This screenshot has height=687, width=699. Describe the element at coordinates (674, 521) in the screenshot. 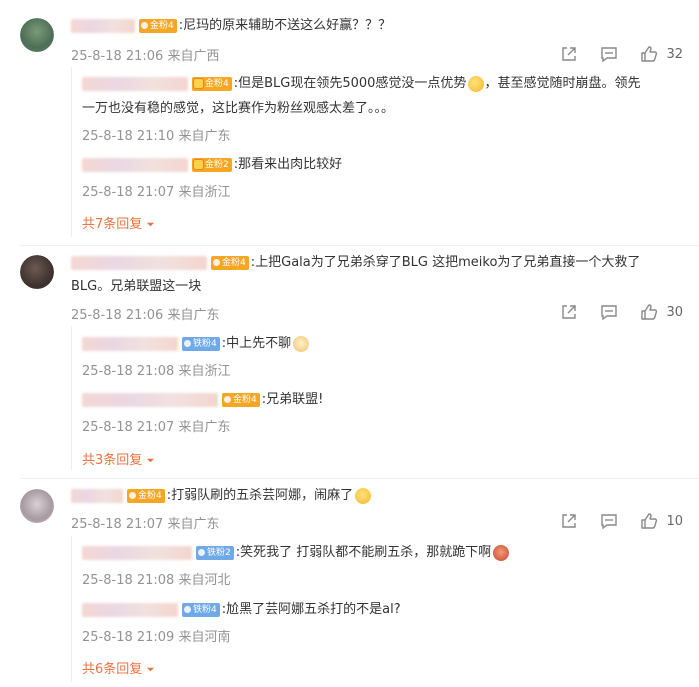

I see `like-count: 10` at that location.